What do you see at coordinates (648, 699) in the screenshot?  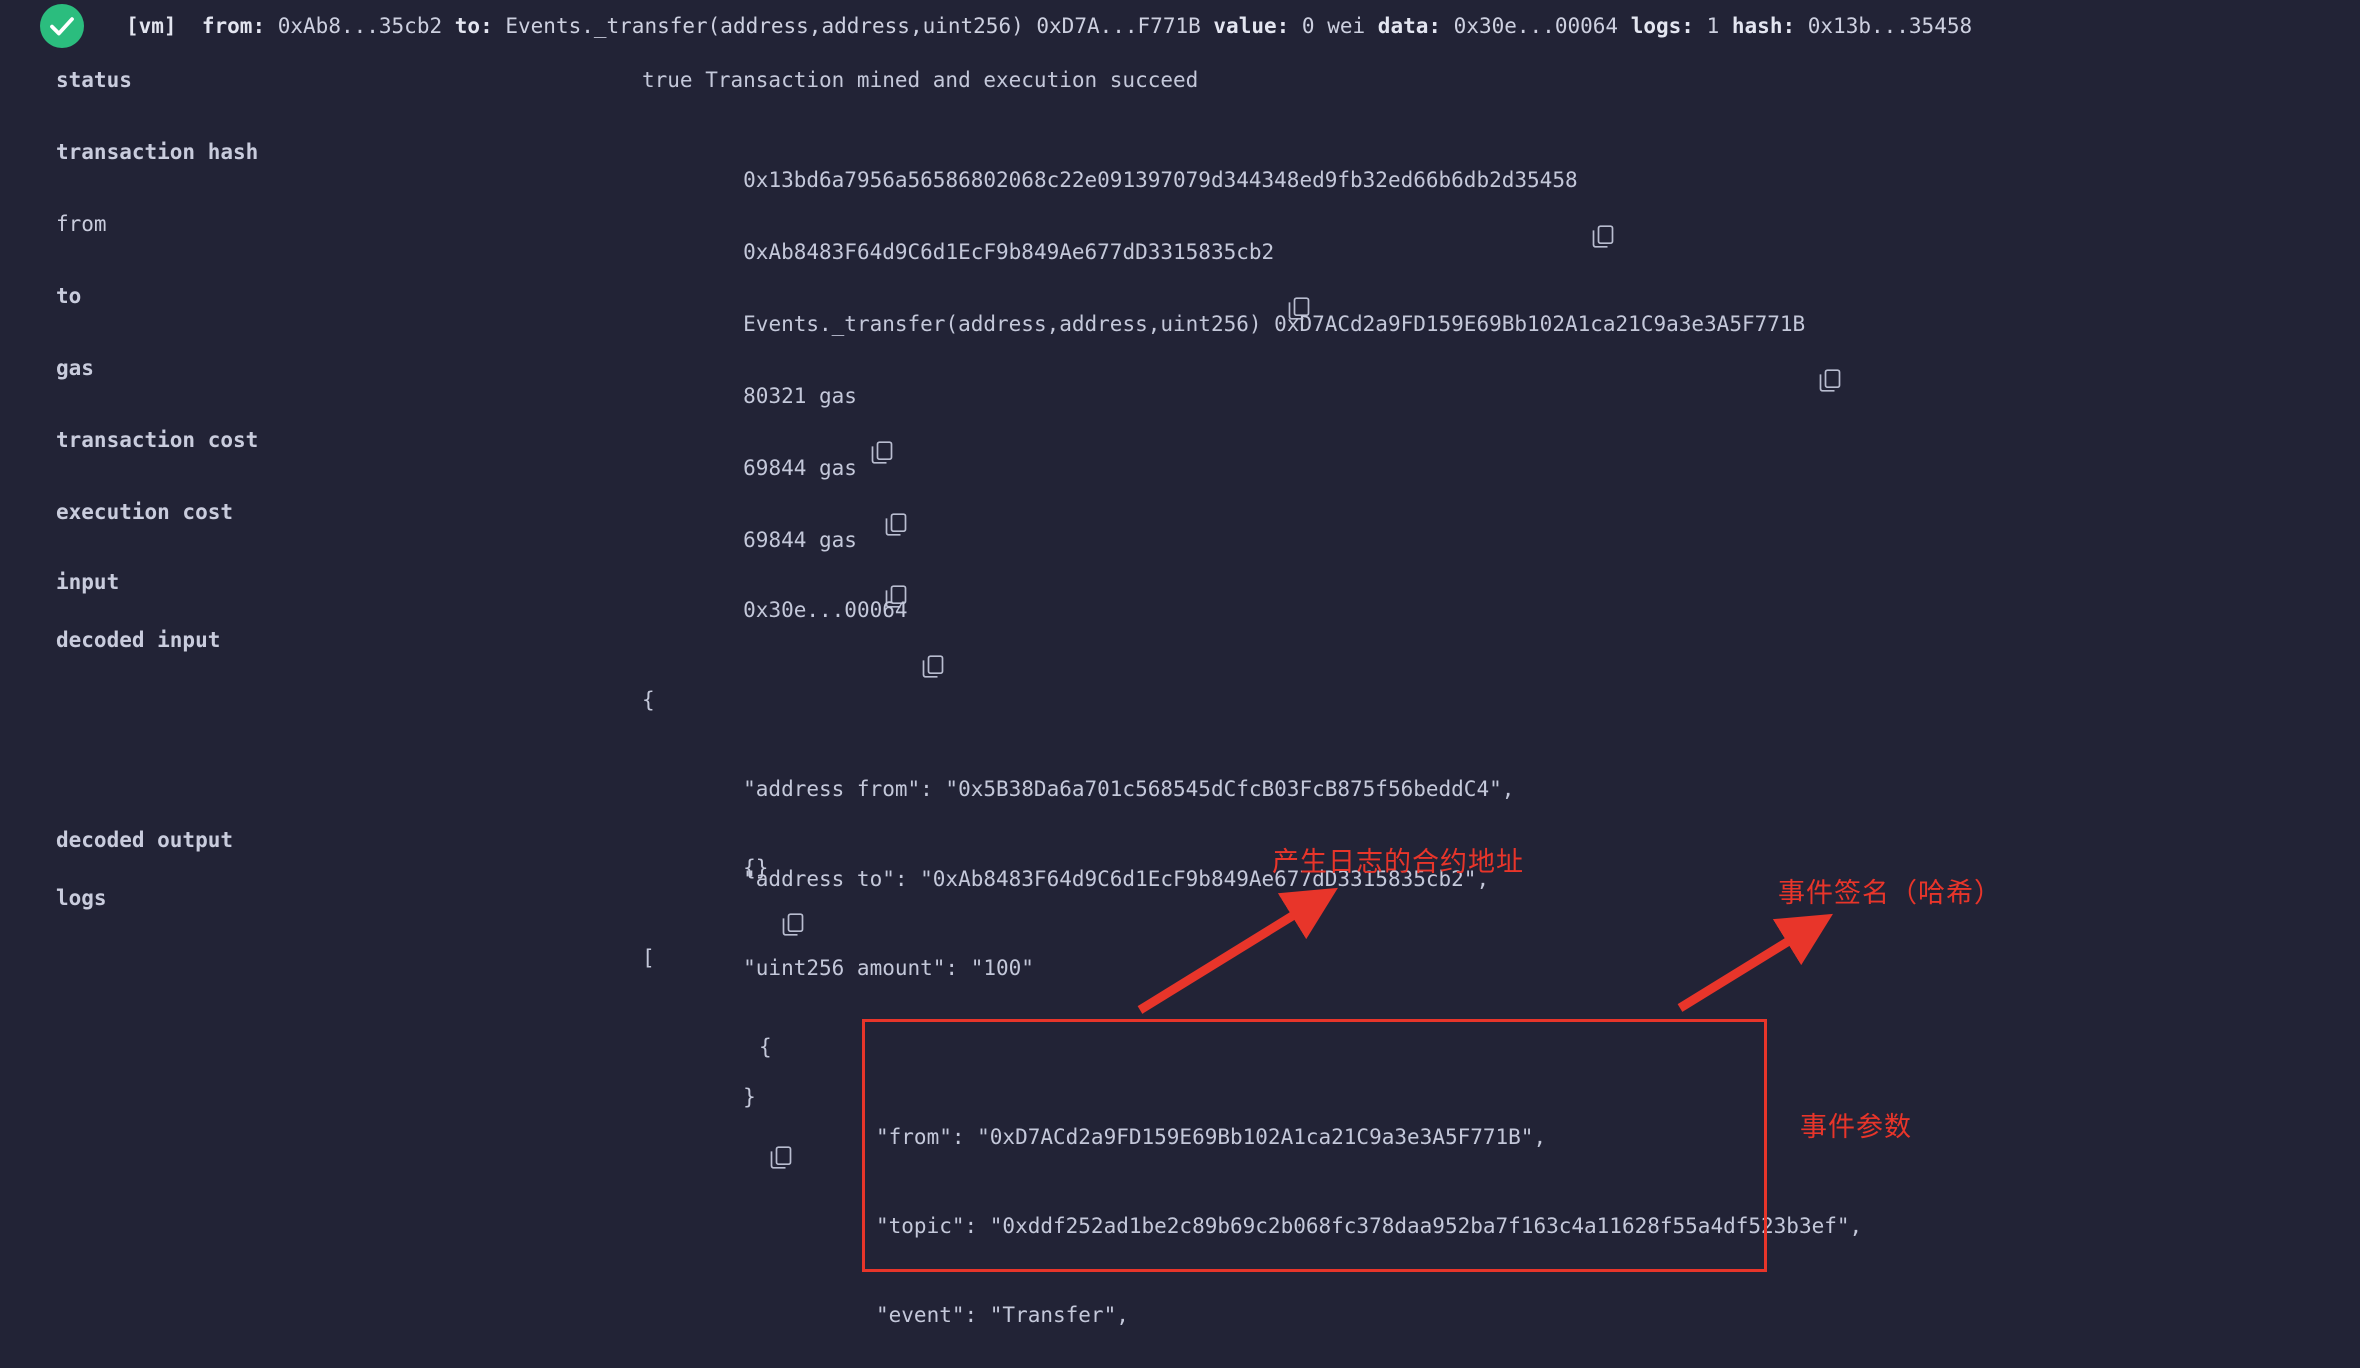 I see `decoded-input-open-brace: {` at bounding box center [648, 699].